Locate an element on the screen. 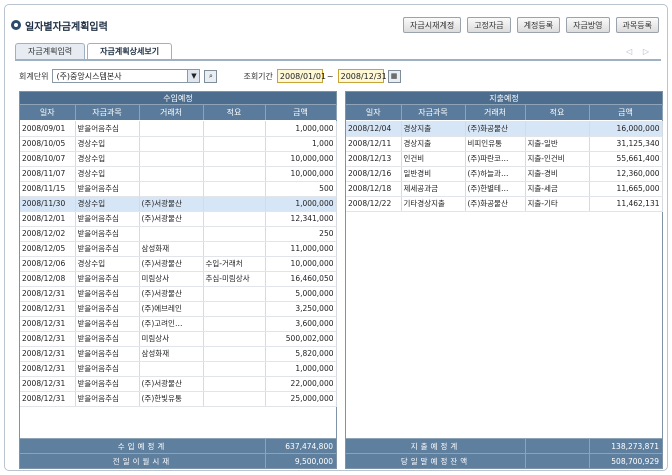 This screenshot has width=672, height=475. table-row: 2008/12/31 받을어음추심 미림상사 500,002,000 is located at coordinates (178, 339).